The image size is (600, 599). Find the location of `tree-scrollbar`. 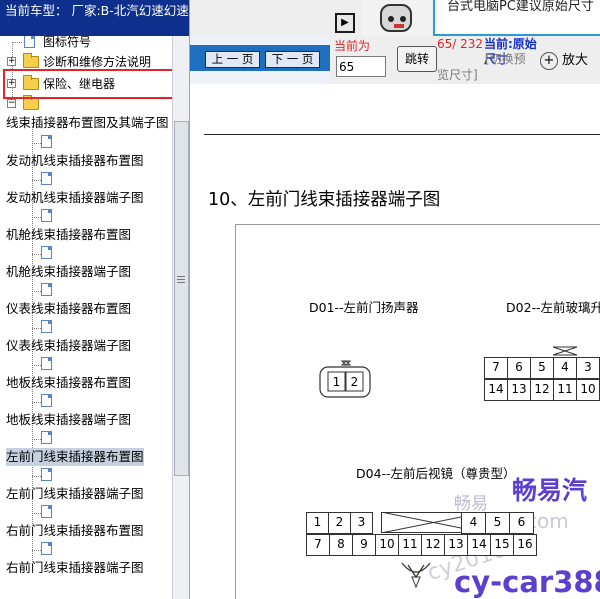

tree-scrollbar is located at coordinates (180, 317).